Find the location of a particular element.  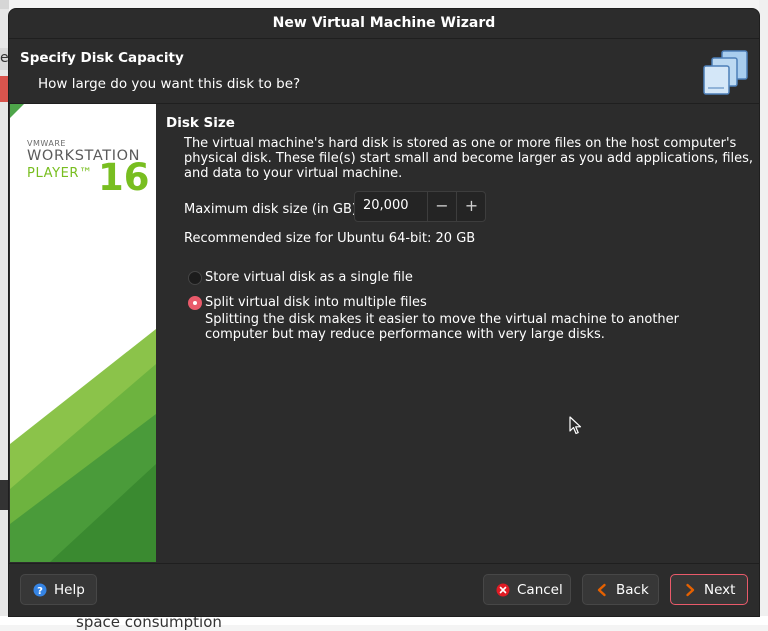

cancel-button: Cancel is located at coordinates (527, 589).